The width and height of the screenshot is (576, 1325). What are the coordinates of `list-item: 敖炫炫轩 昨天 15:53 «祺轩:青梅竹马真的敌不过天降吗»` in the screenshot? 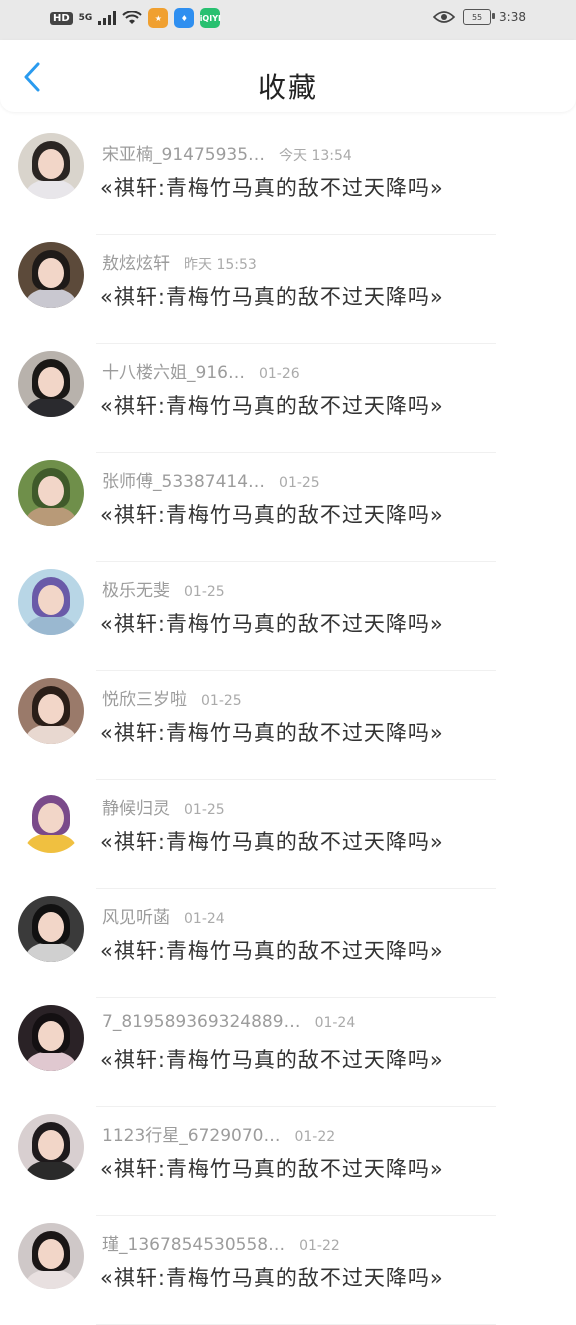 It's located at (288, 289).